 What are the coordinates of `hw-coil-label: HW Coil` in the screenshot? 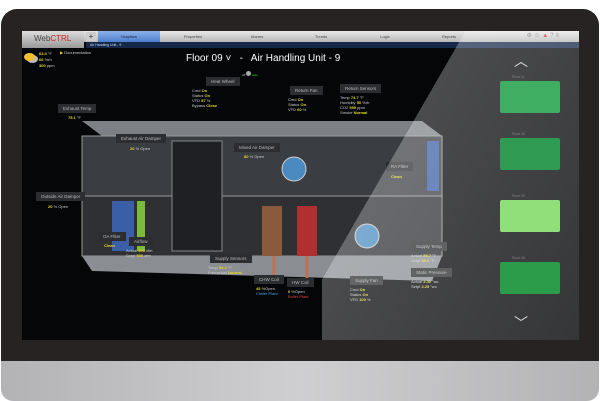 It's located at (300, 282).